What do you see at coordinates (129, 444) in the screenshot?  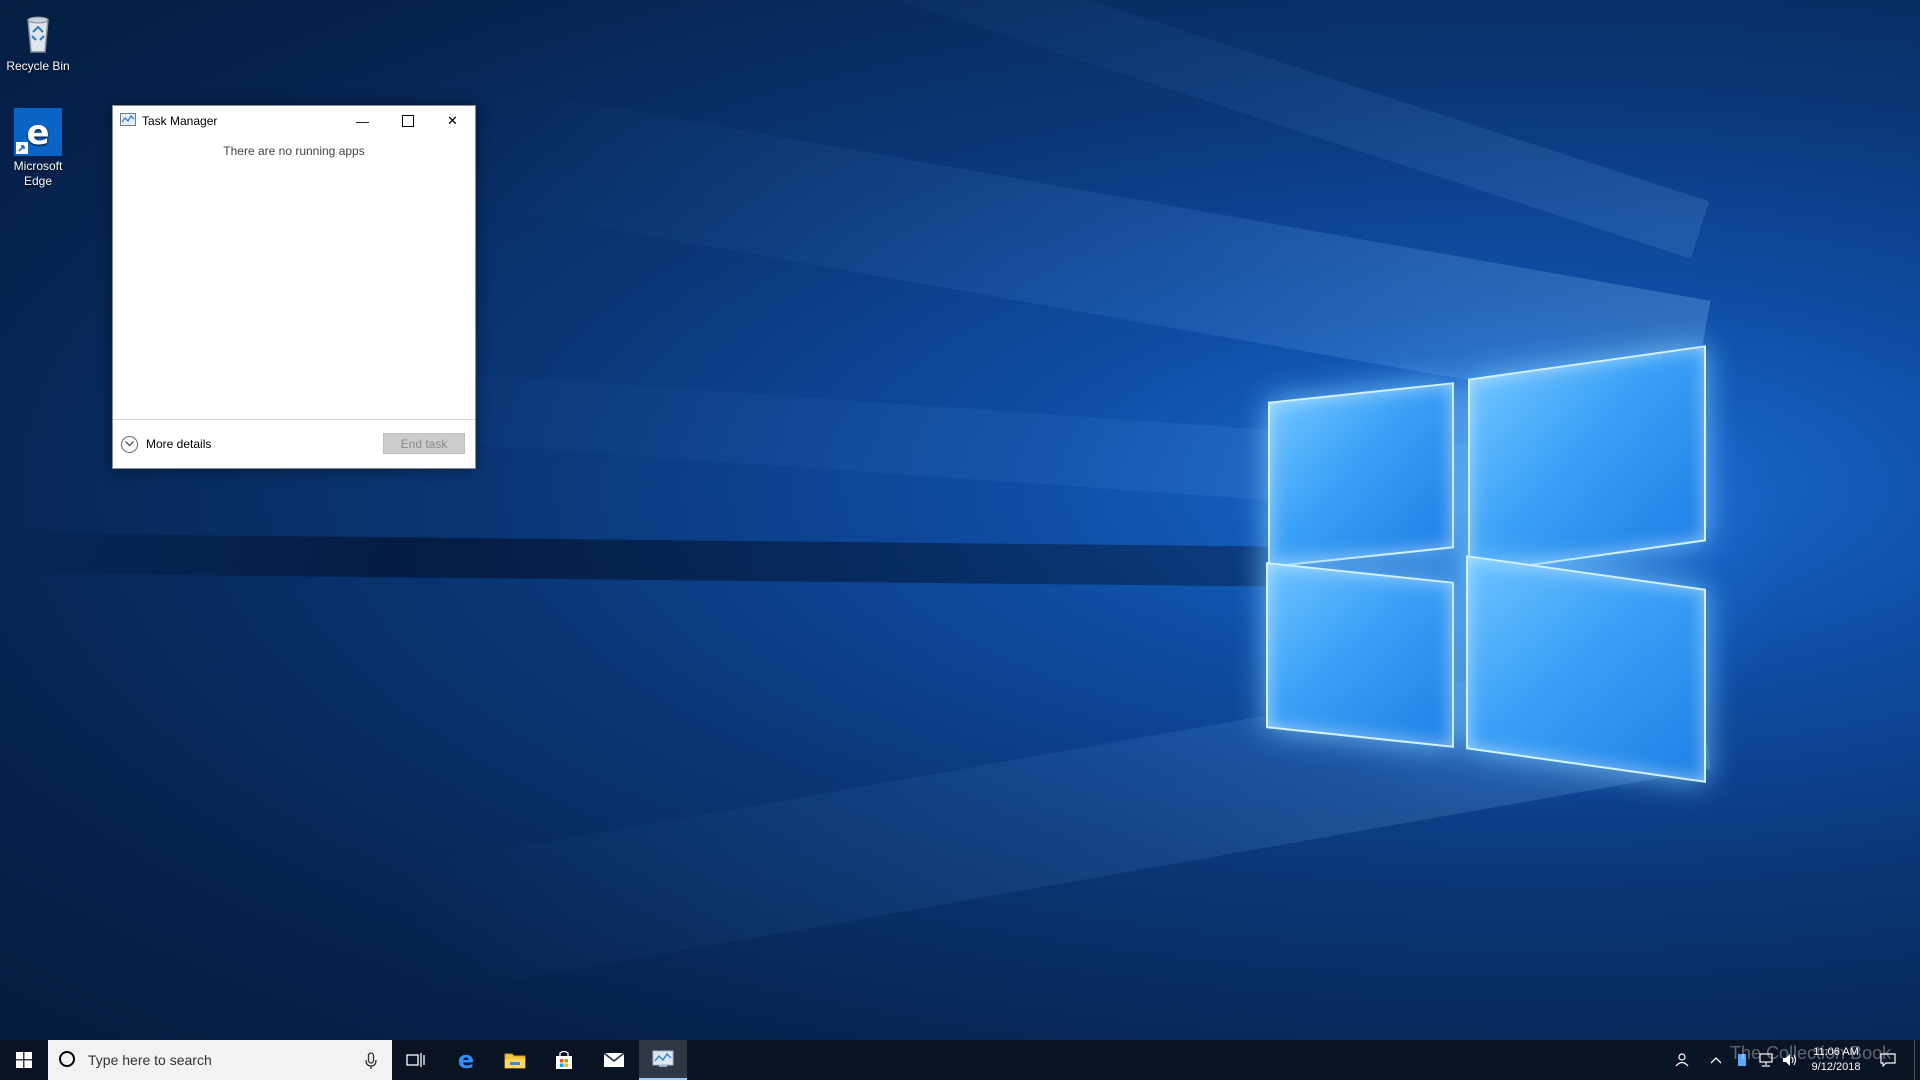 I see `chevron-down-icon` at bounding box center [129, 444].